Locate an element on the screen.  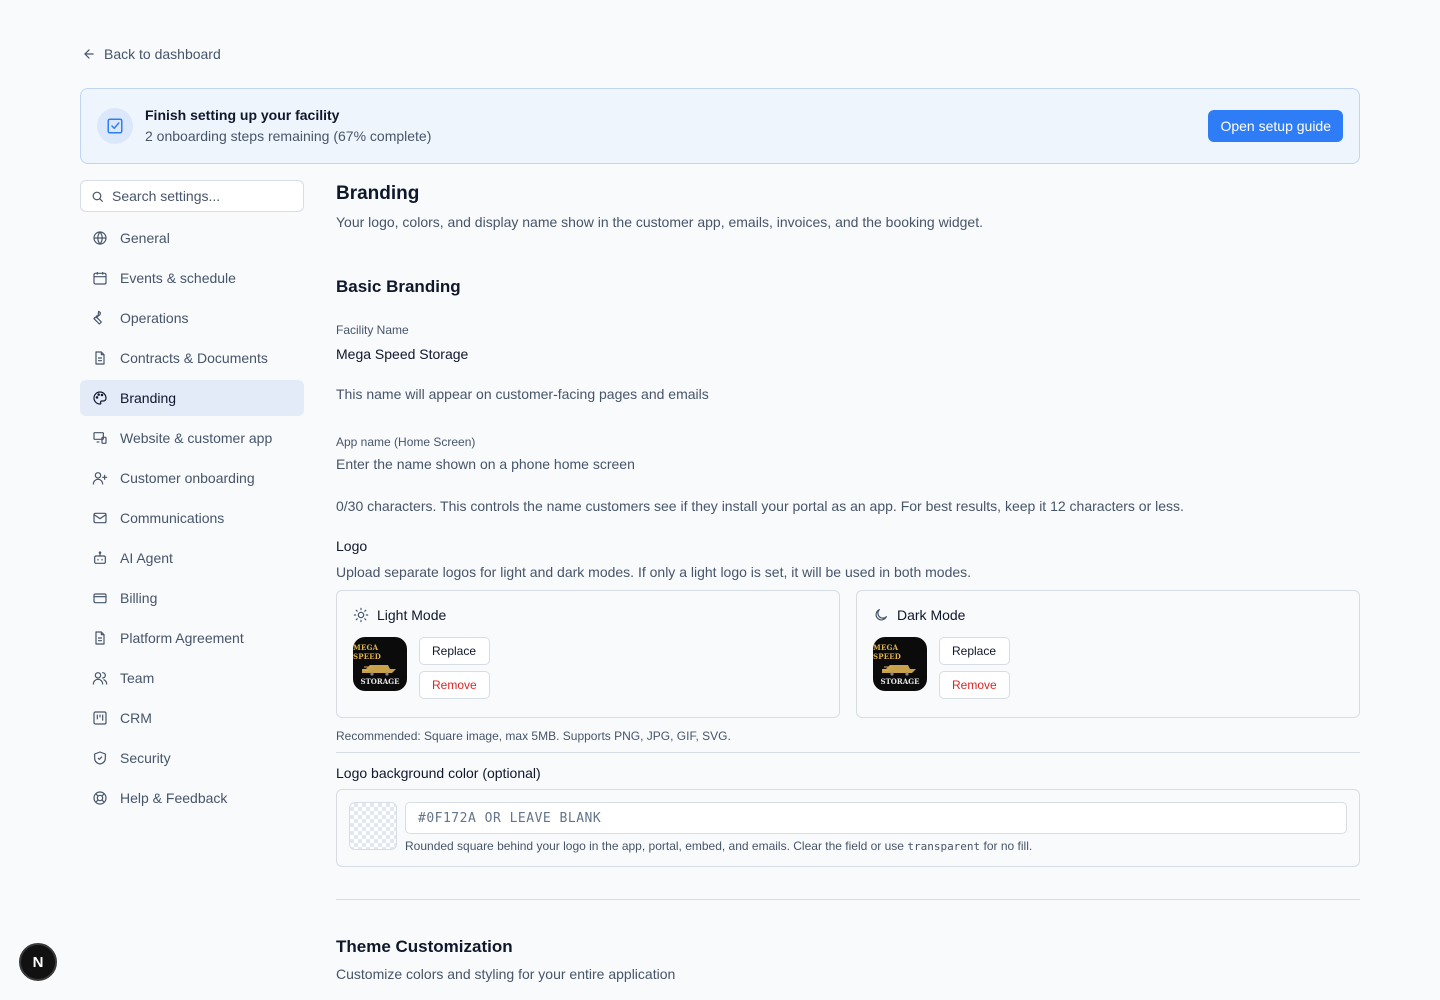
sidebar-item-label: Operations is located at coordinates (154, 318).